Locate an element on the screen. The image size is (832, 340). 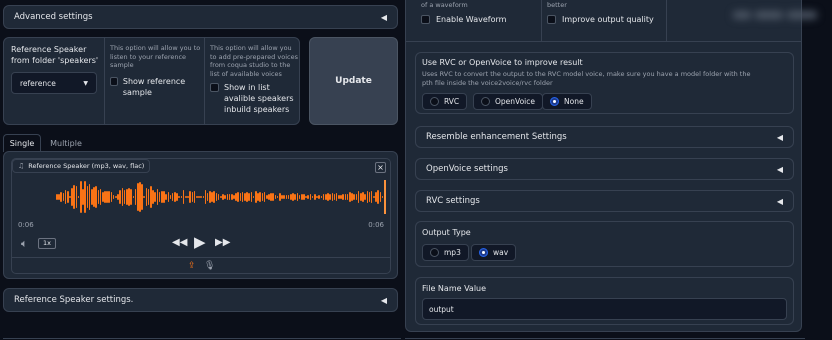
openvoice-radio-dot is located at coordinates (485, 101).